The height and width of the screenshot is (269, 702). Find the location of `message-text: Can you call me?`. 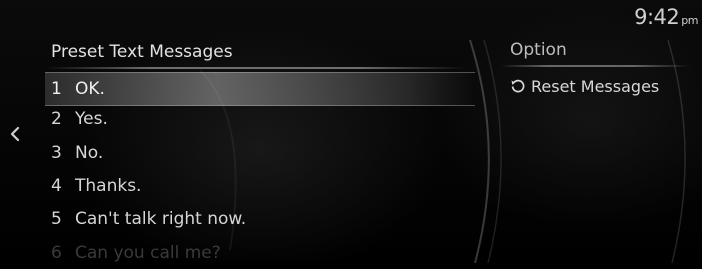

message-text: Can you call me? is located at coordinates (148, 253).